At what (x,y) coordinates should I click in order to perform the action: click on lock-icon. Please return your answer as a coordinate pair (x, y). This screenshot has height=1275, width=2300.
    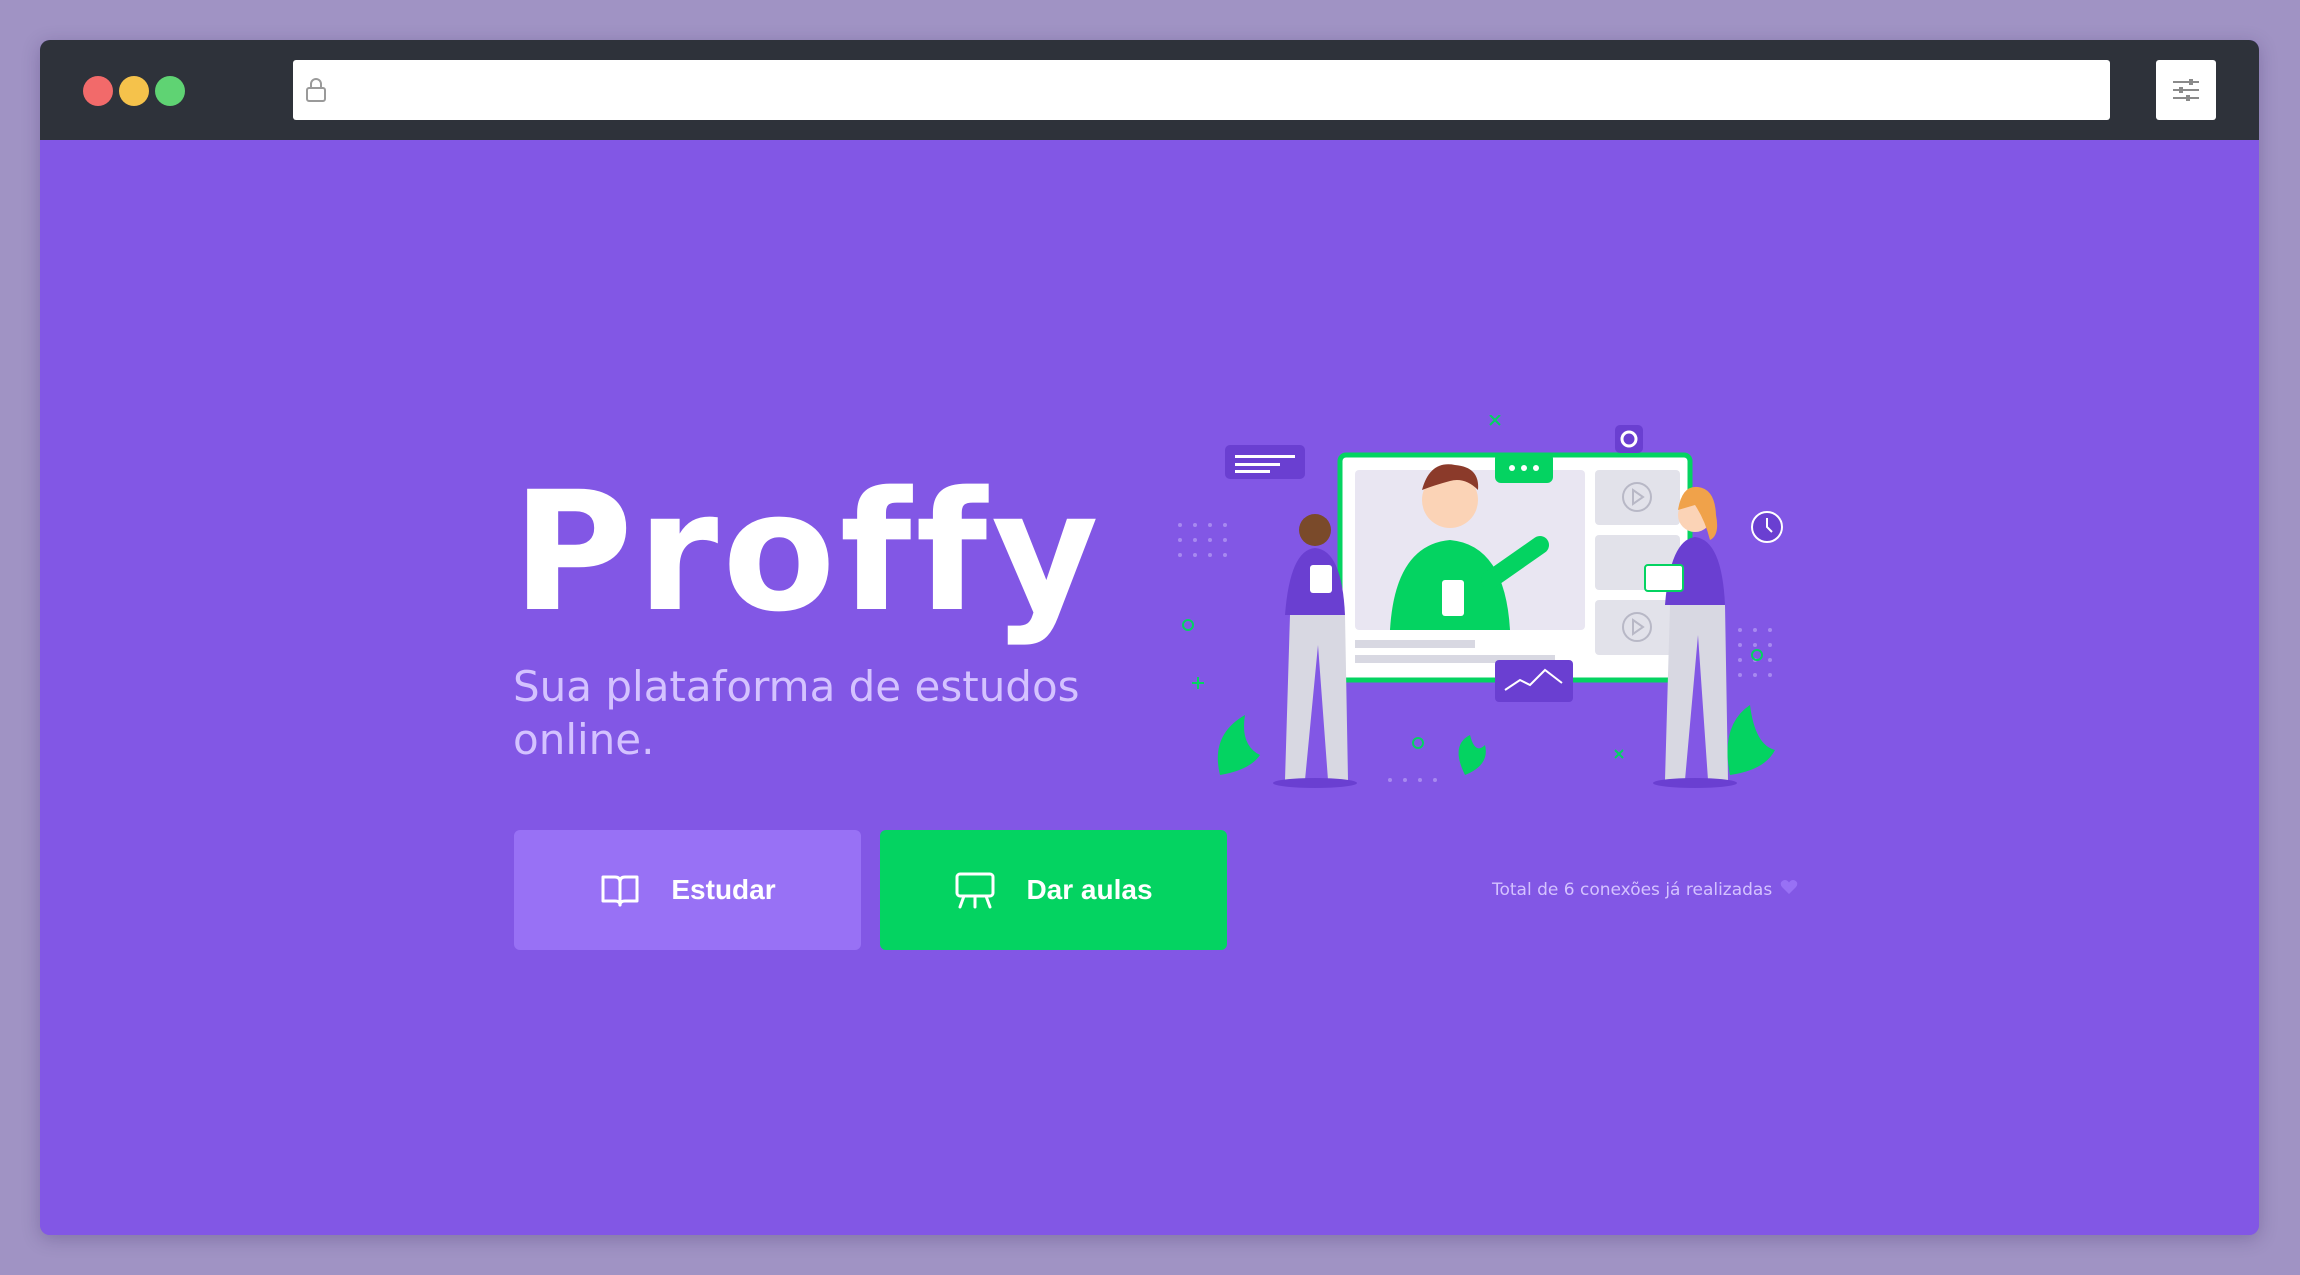
    Looking at the image, I should click on (316, 92).